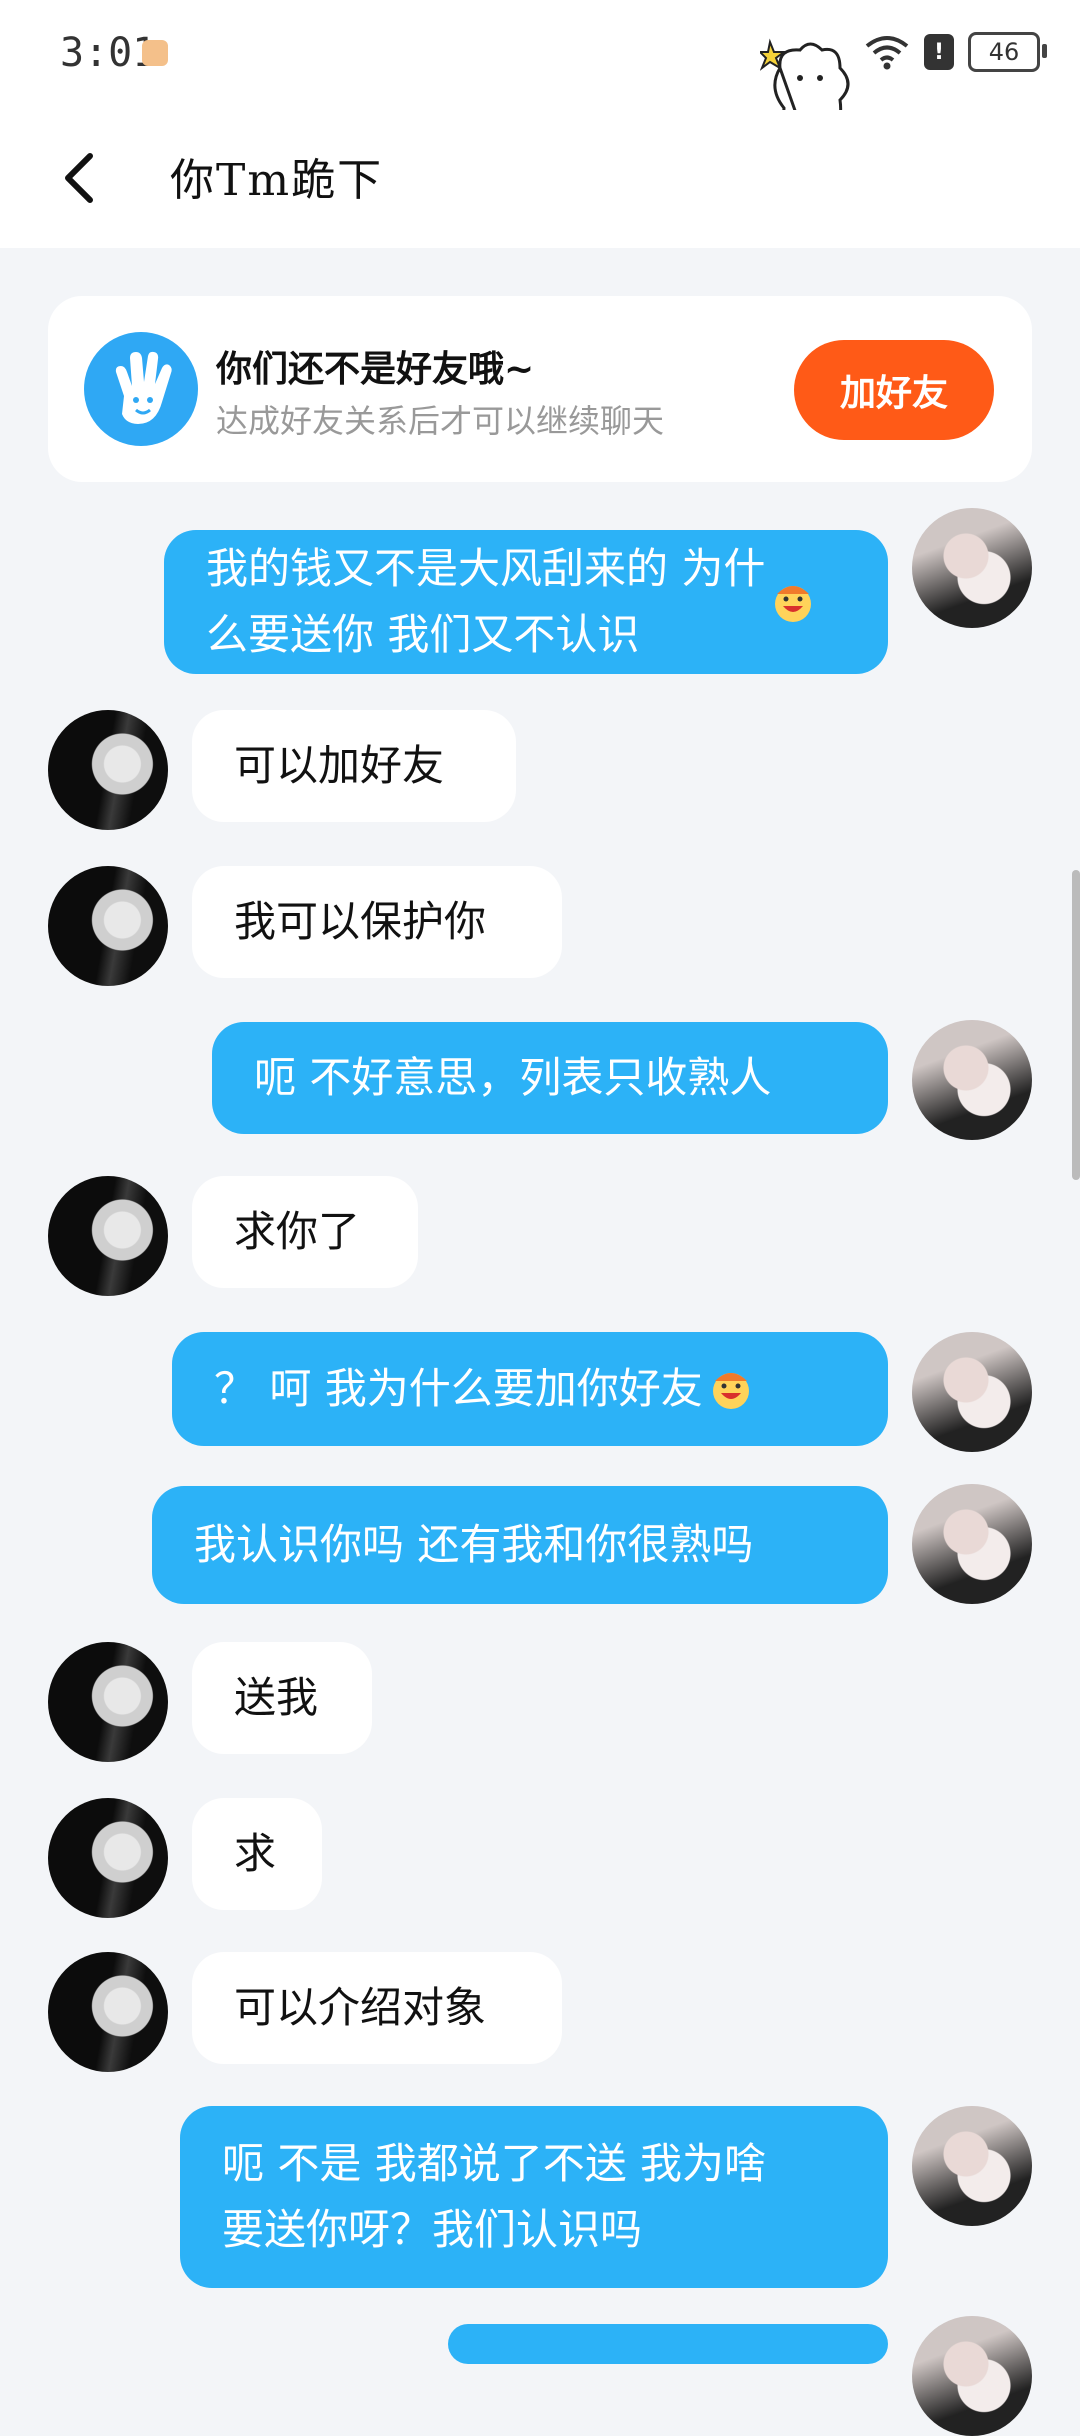 This screenshot has height=2436, width=1080. Describe the element at coordinates (513, 1077) in the screenshot. I see `message-text: 呃 不好意思，列表只收熟人` at that location.